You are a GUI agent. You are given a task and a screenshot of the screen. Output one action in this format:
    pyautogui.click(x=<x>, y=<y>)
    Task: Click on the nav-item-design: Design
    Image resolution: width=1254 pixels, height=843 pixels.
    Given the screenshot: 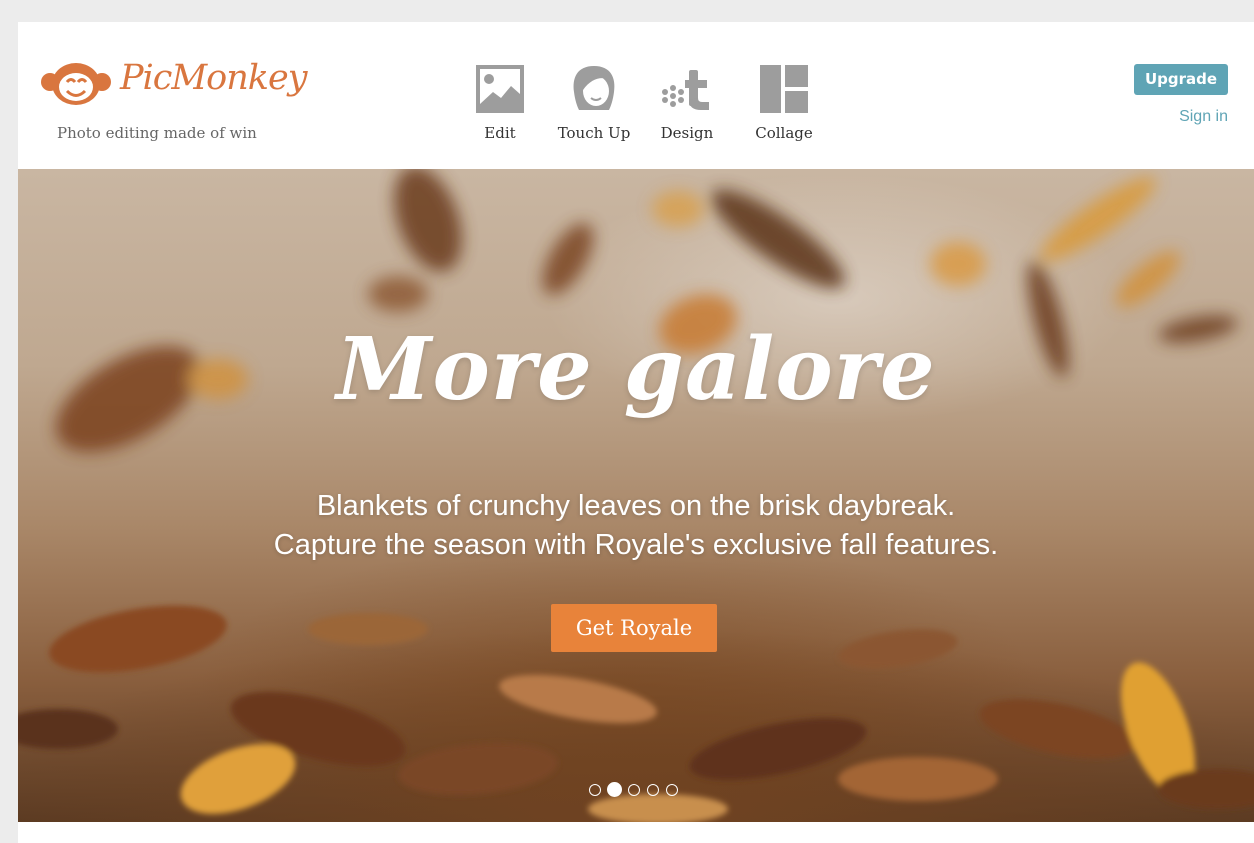 What is the action you would take?
    pyautogui.click(x=687, y=106)
    